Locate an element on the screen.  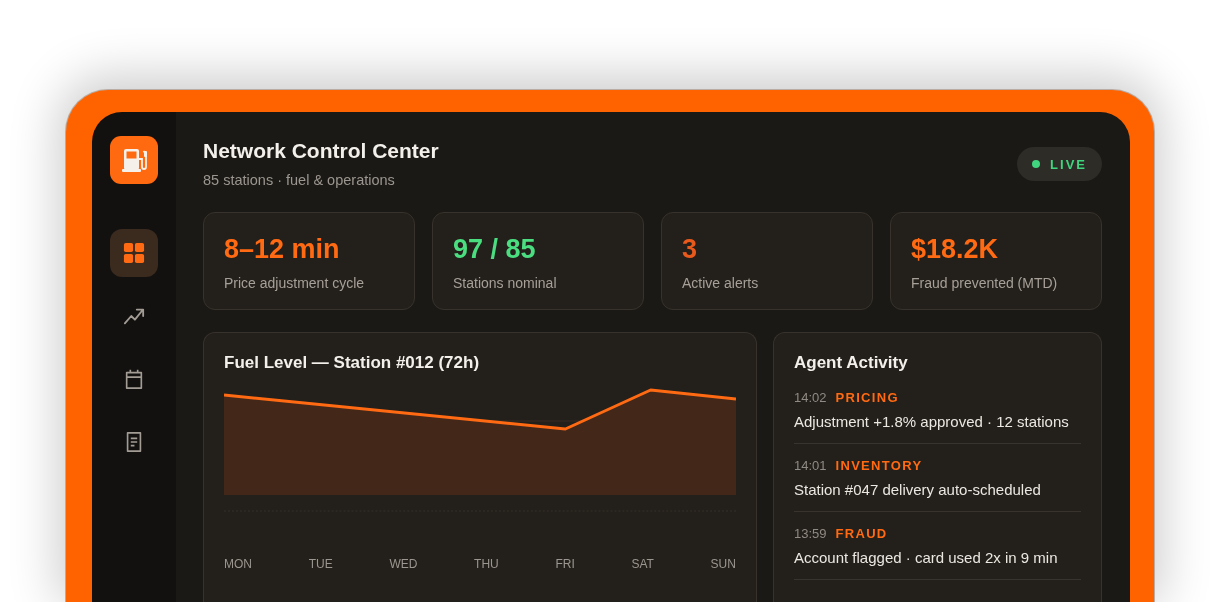
stat-label: Price adjustment cycle is located at coordinates (294, 283).